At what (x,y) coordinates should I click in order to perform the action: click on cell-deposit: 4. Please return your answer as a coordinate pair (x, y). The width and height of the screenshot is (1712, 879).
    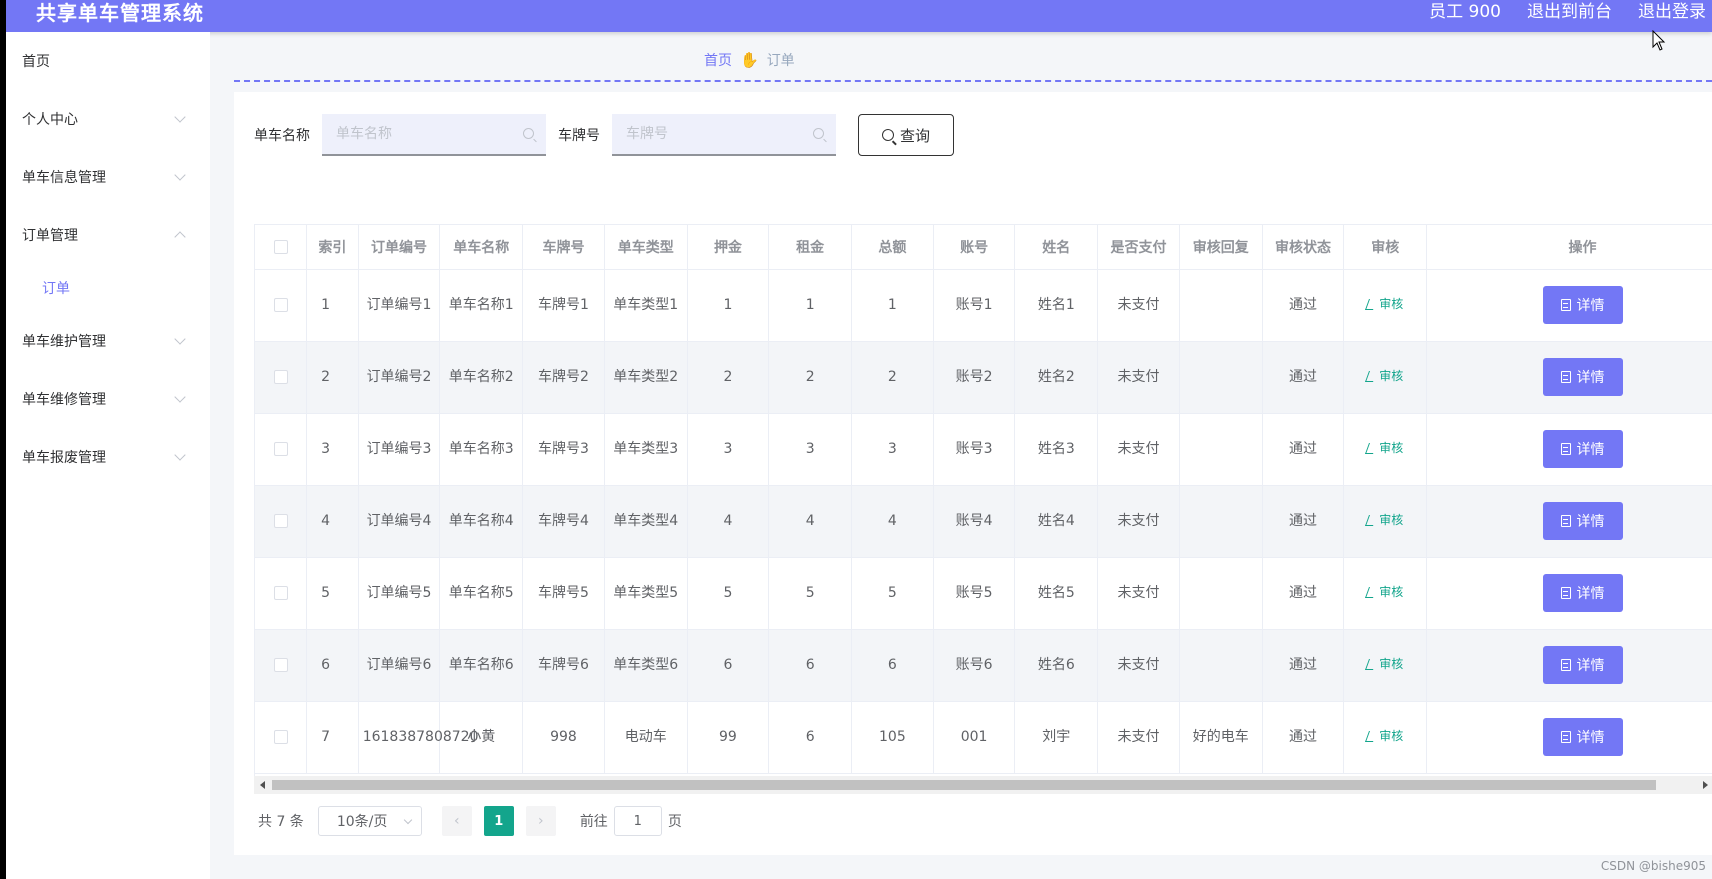
    Looking at the image, I should click on (728, 521).